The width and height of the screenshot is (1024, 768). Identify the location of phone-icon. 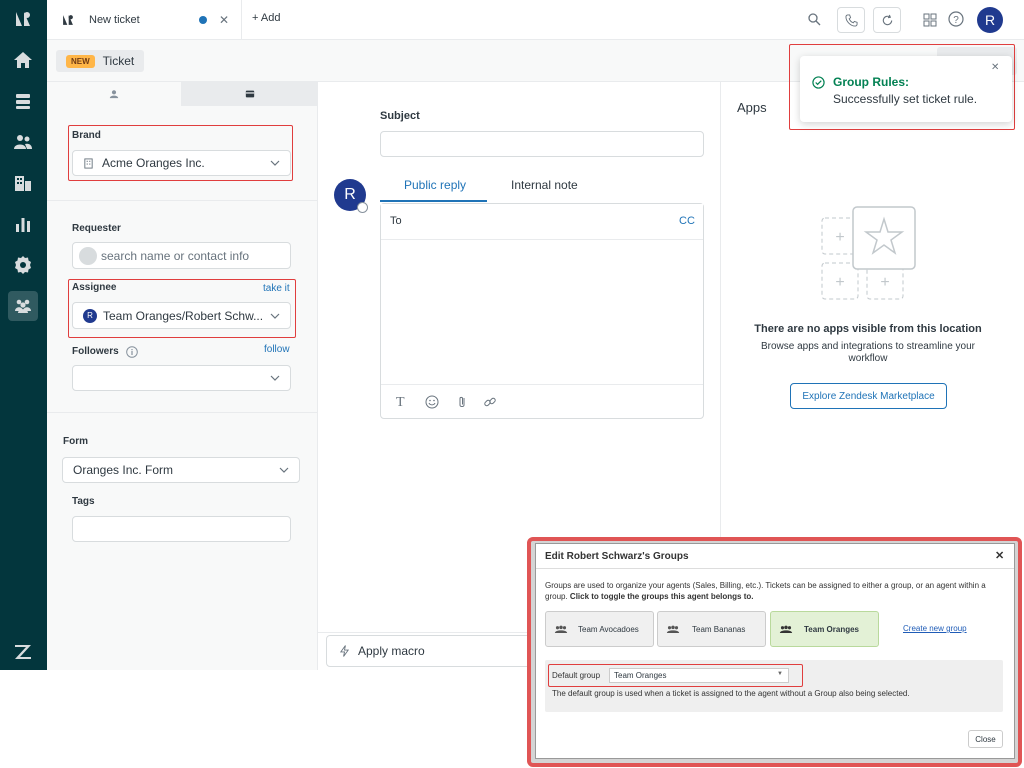
(851, 20).